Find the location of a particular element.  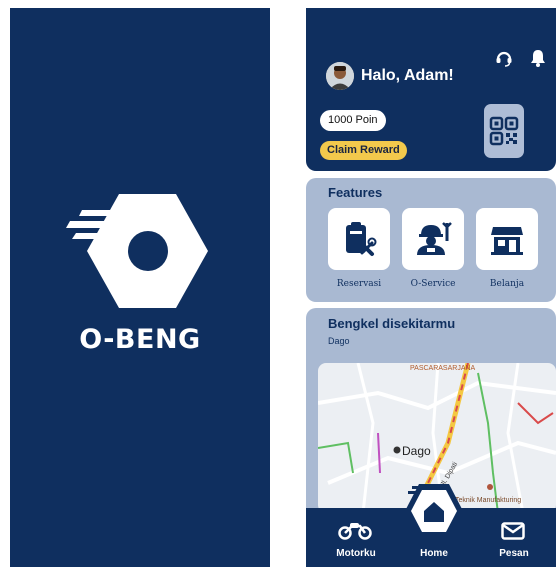

map-label-area: PASCARASARJANA is located at coordinates (443, 368).